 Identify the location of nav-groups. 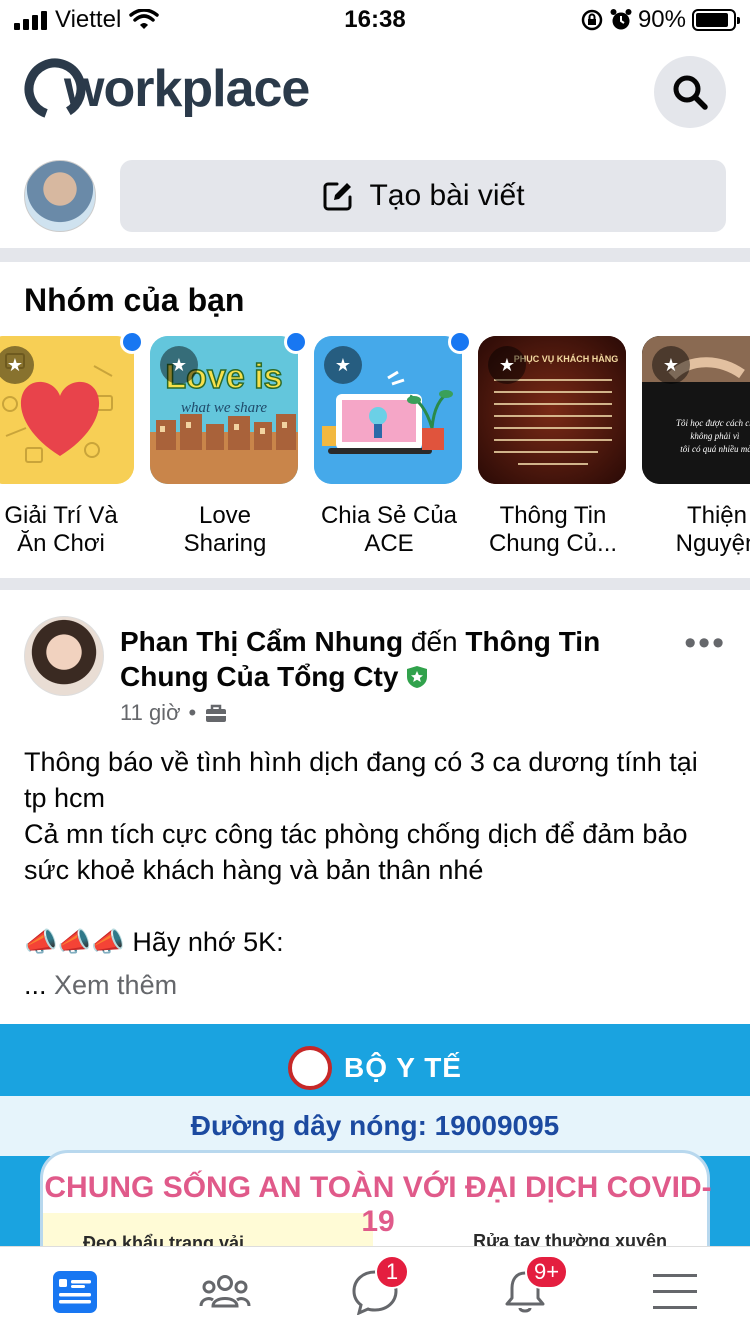
(225, 1292).